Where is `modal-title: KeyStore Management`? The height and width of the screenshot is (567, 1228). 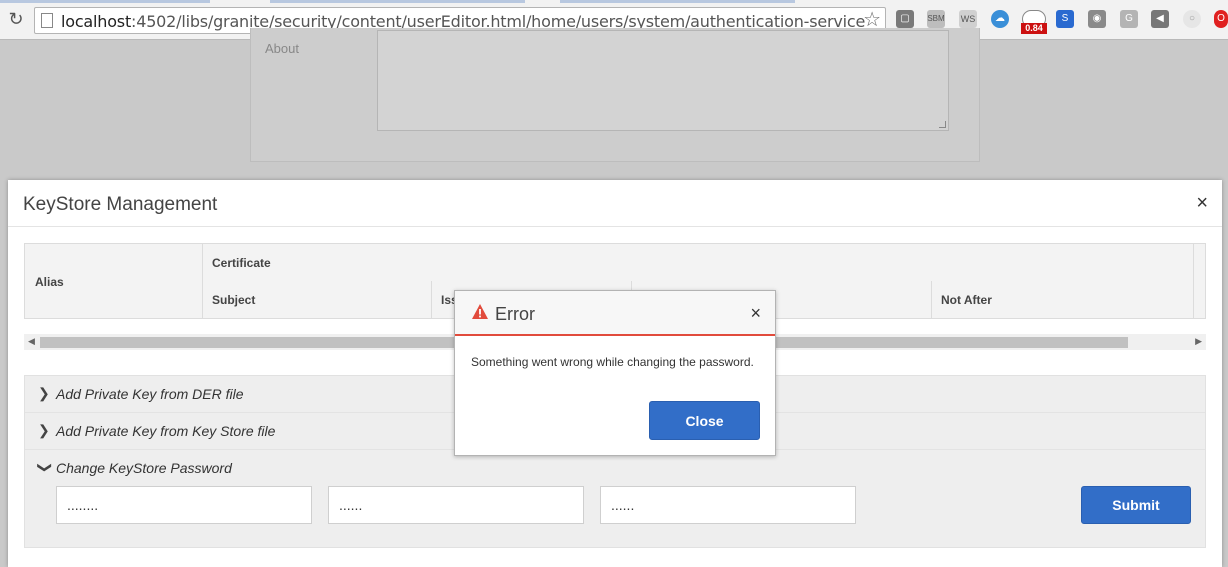 modal-title: KeyStore Management is located at coordinates (120, 204).